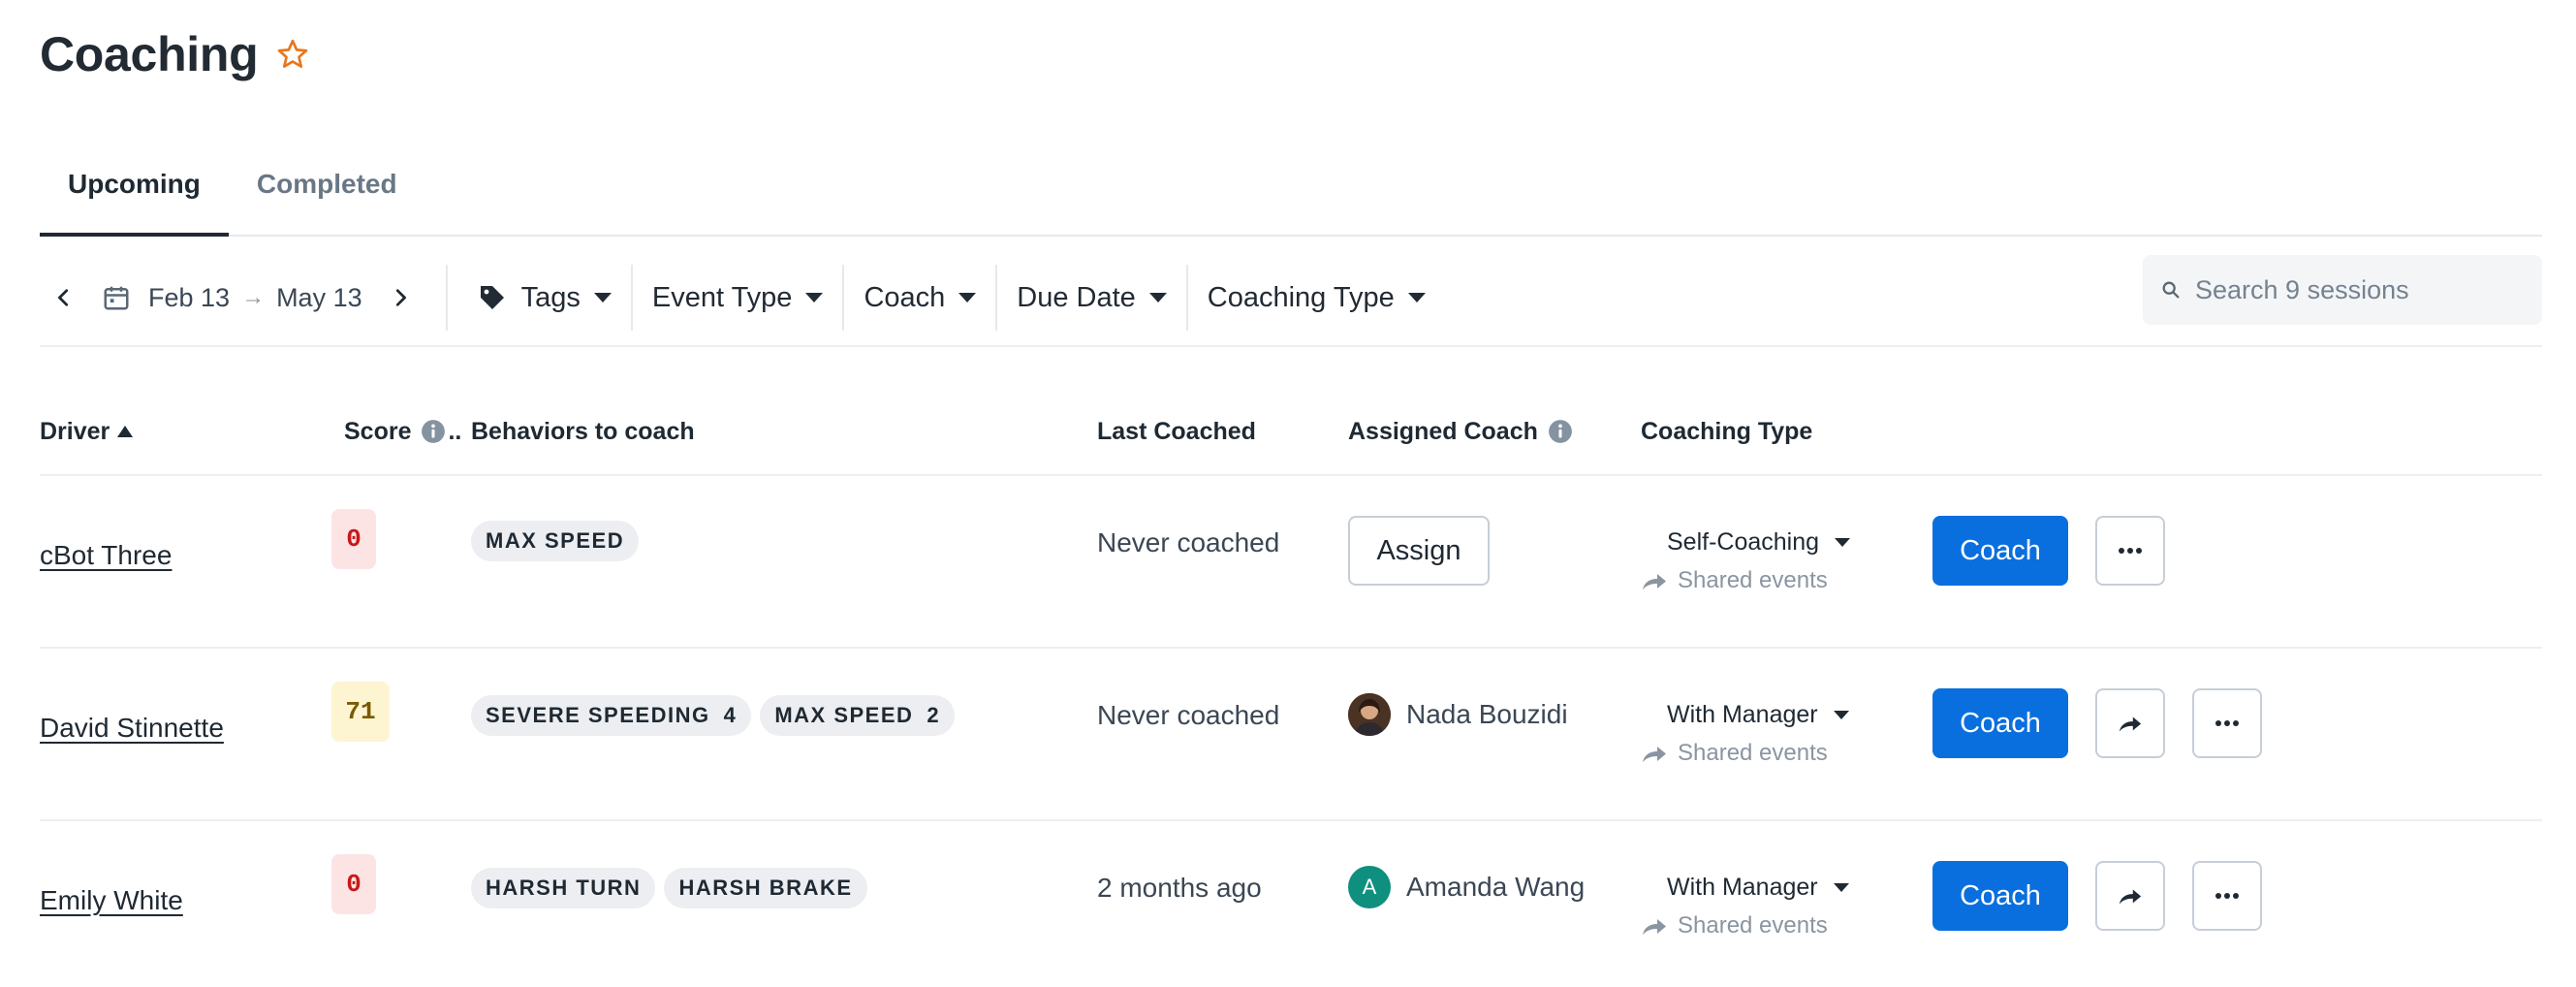  I want to click on chevron-left-icon, so click(63, 297).